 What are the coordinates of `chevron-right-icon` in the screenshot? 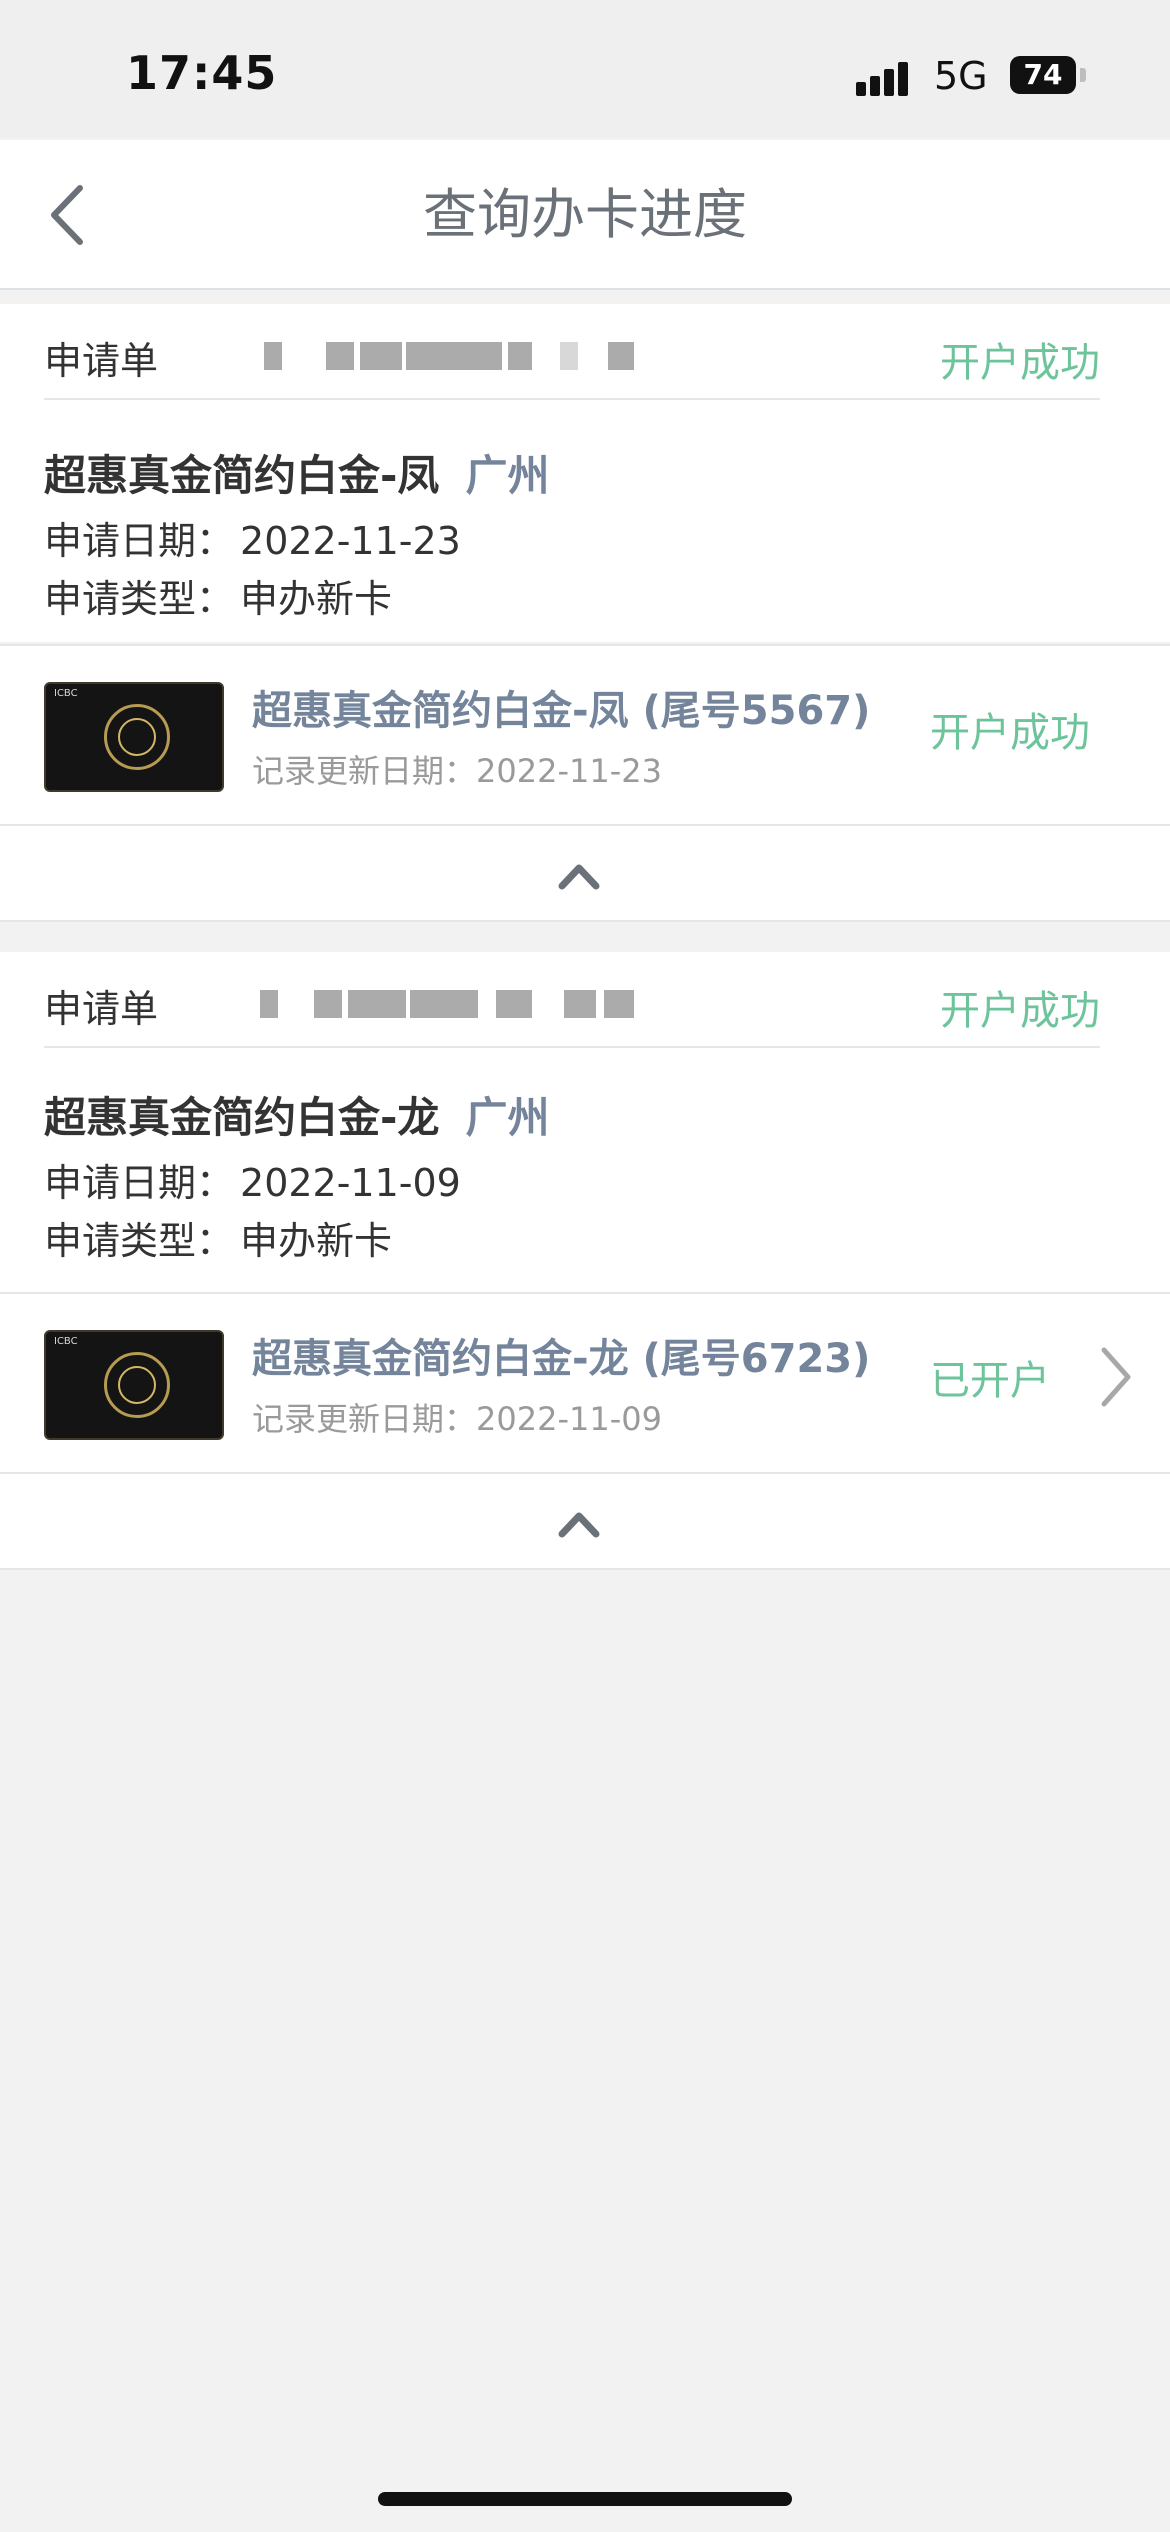 It's located at (1116, 1377).